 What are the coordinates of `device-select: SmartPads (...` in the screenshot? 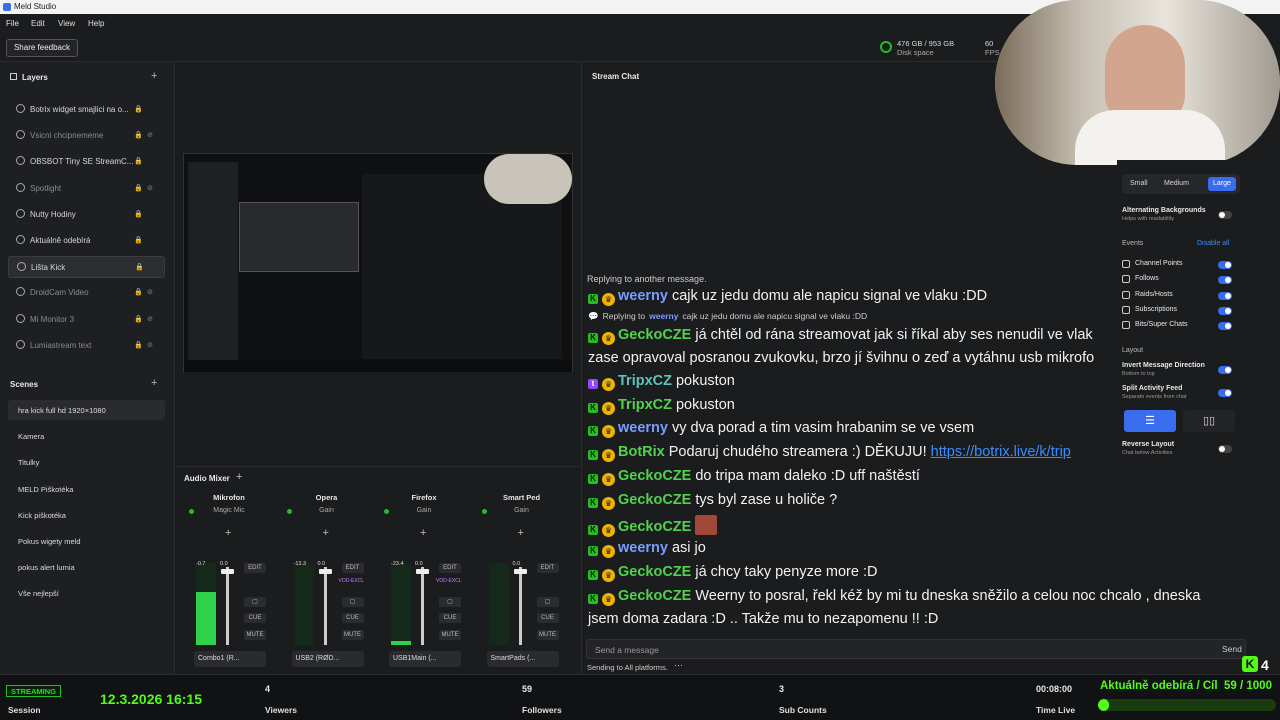 It's located at (522, 659).